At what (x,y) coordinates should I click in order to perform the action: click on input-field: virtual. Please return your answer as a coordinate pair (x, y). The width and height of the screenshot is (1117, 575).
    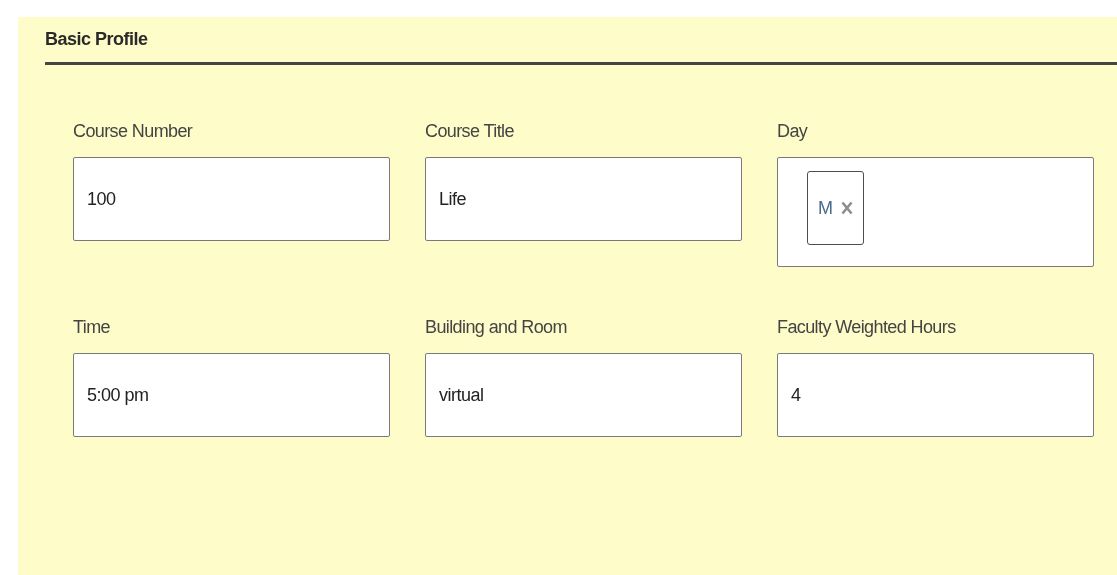
    Looking at the image, I should click on (583, 395).